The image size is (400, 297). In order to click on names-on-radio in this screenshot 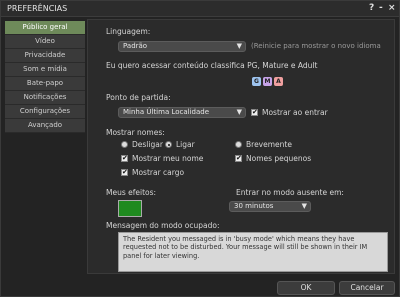, I will do `click(168, 144)`.